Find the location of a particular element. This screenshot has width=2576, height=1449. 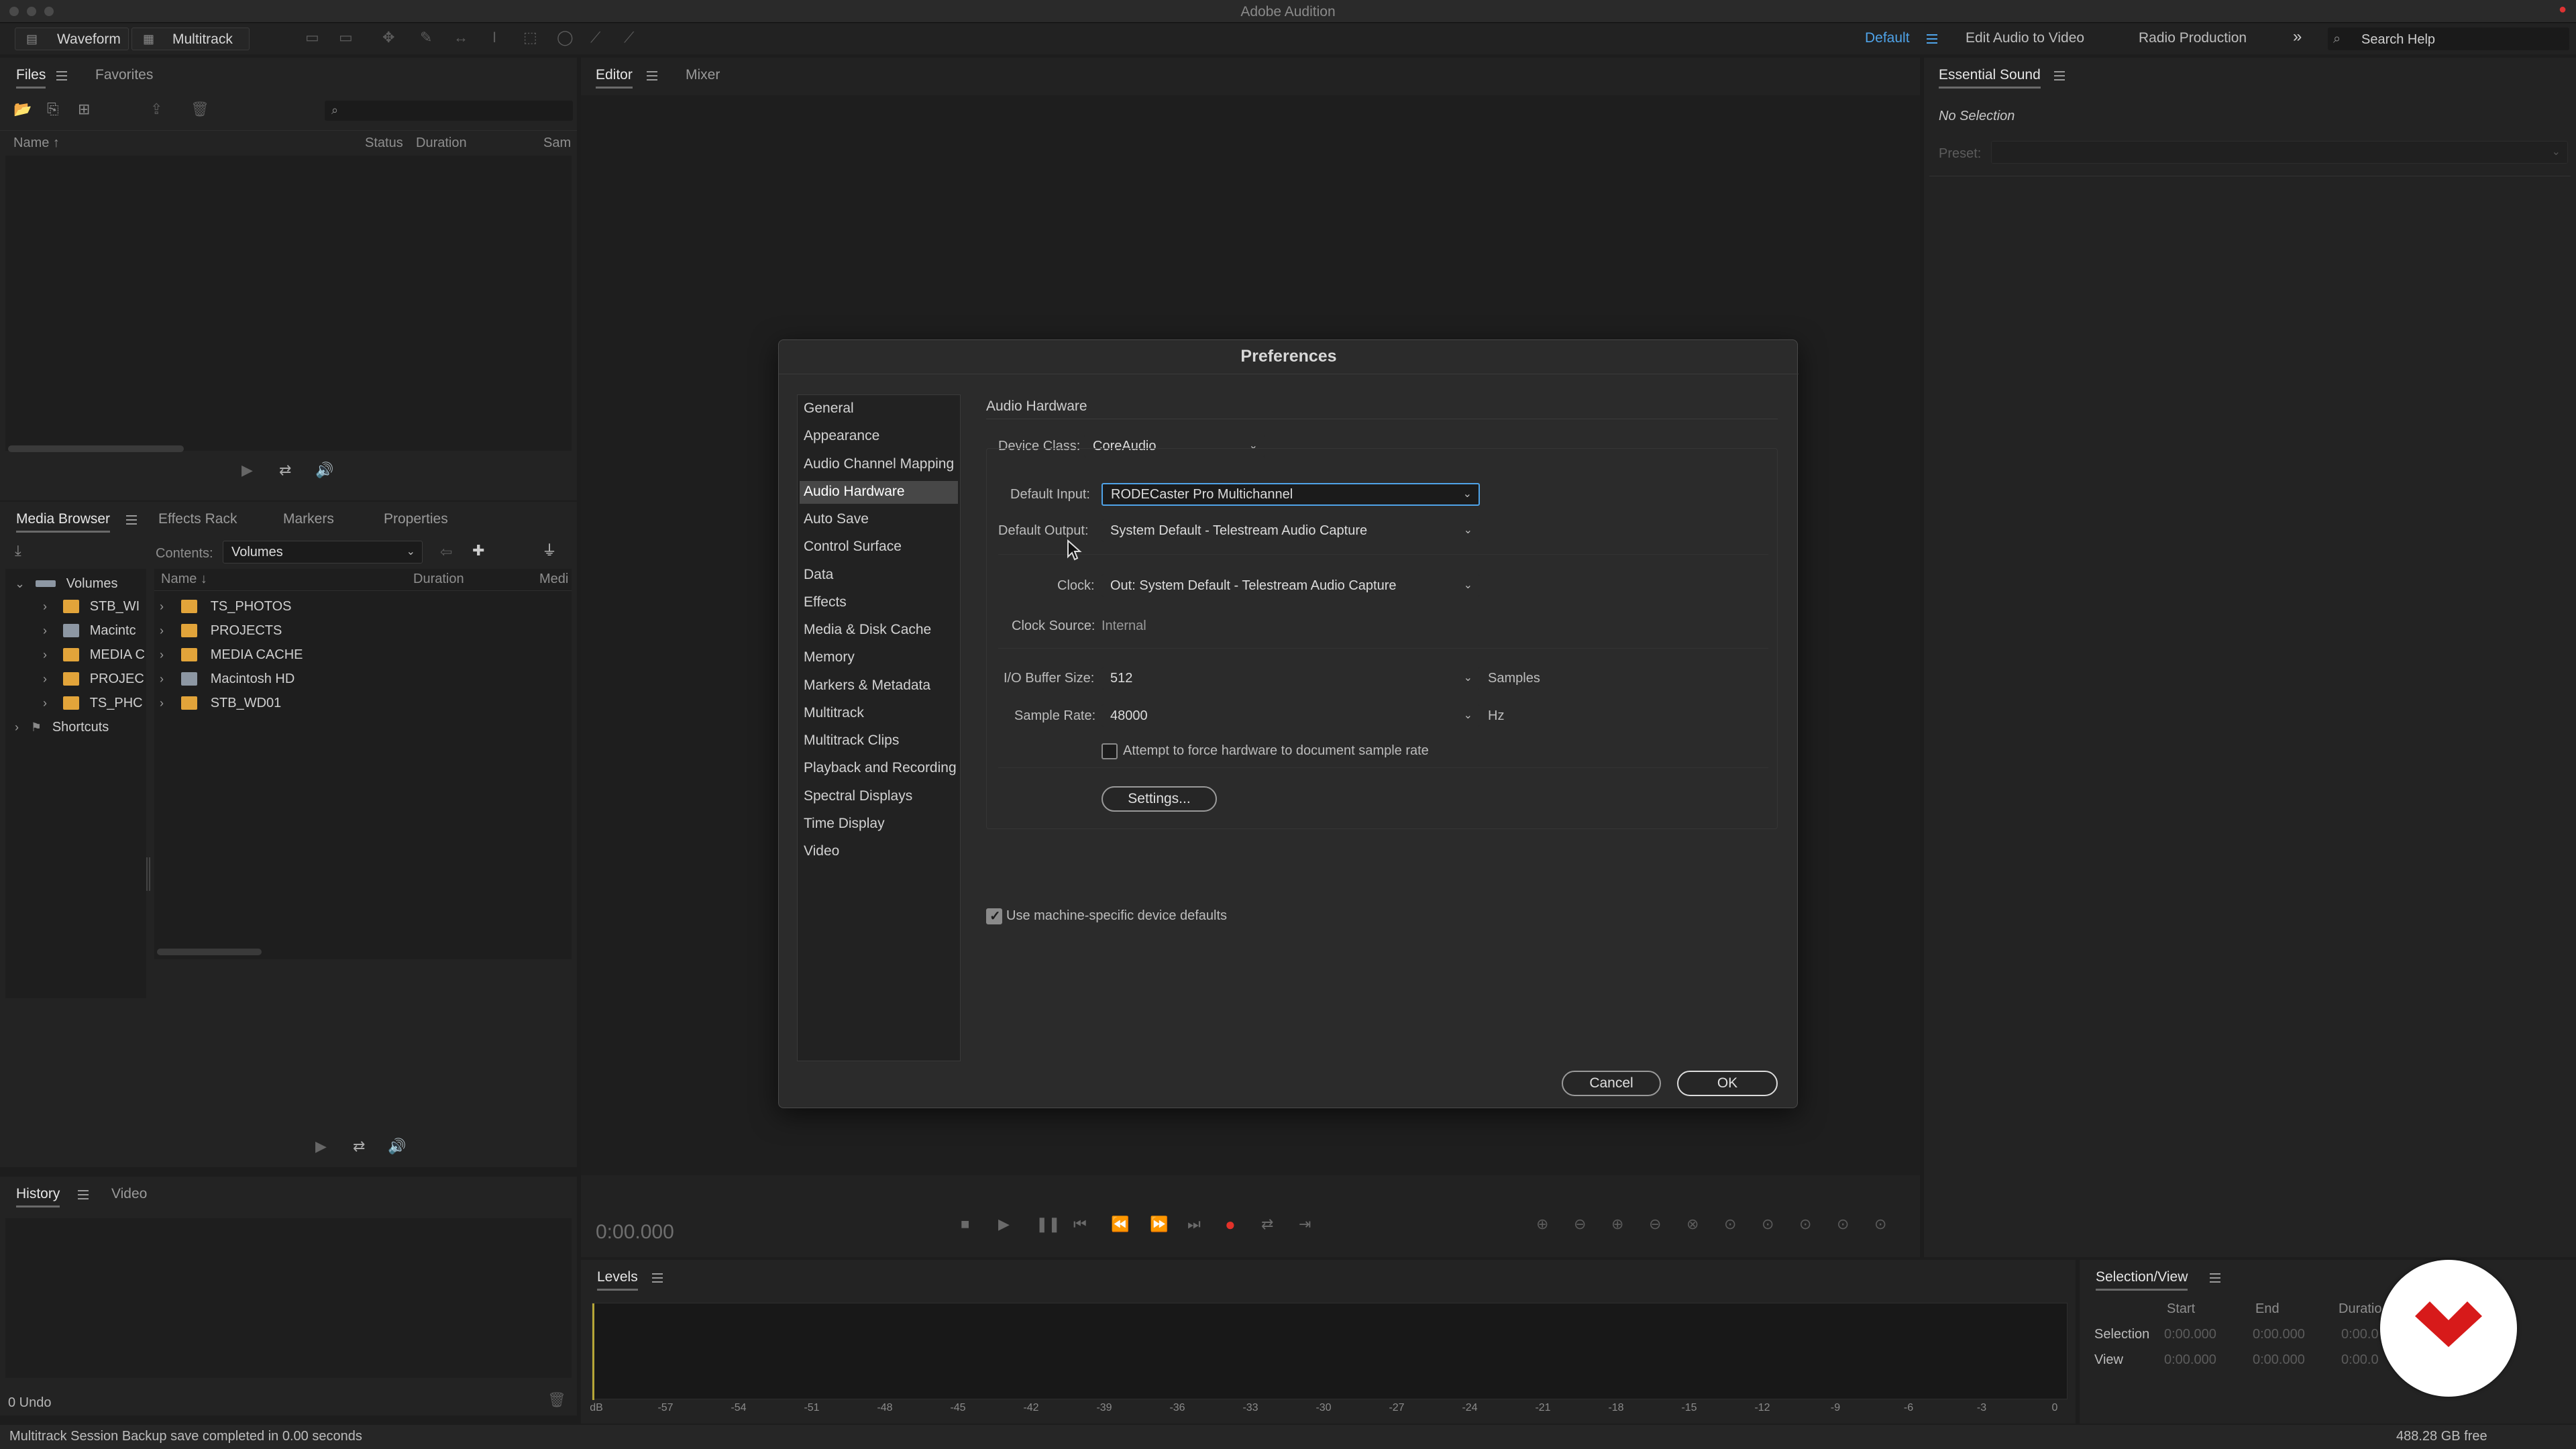

category-spectral-displays: Spectral Displays is located at coordinates (858, 796).